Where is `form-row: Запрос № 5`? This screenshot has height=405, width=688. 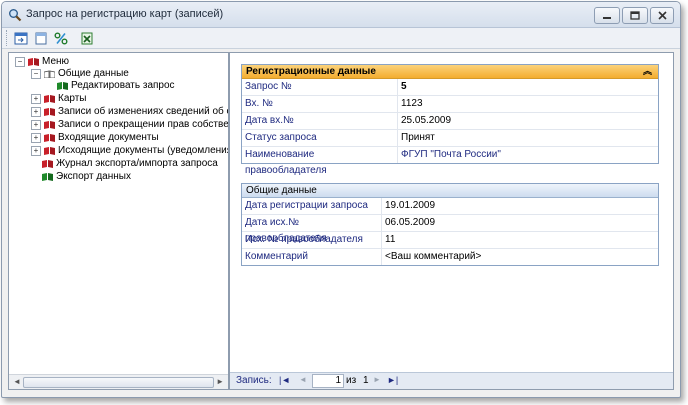 form-row: Запрос № 5 is located at coordinates (450, 87).